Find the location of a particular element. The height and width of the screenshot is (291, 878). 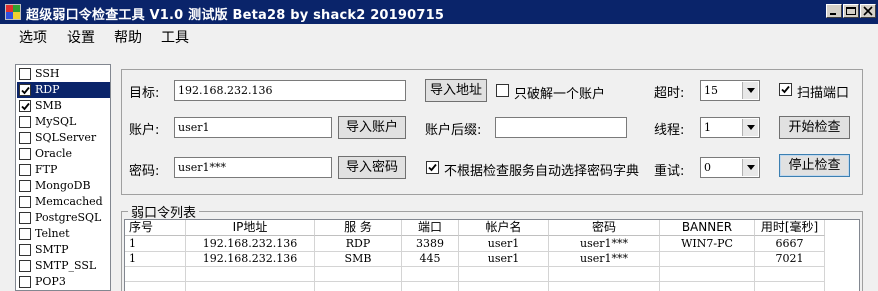

service-item-smtp: SMTP is located at coordinates (63, 250).